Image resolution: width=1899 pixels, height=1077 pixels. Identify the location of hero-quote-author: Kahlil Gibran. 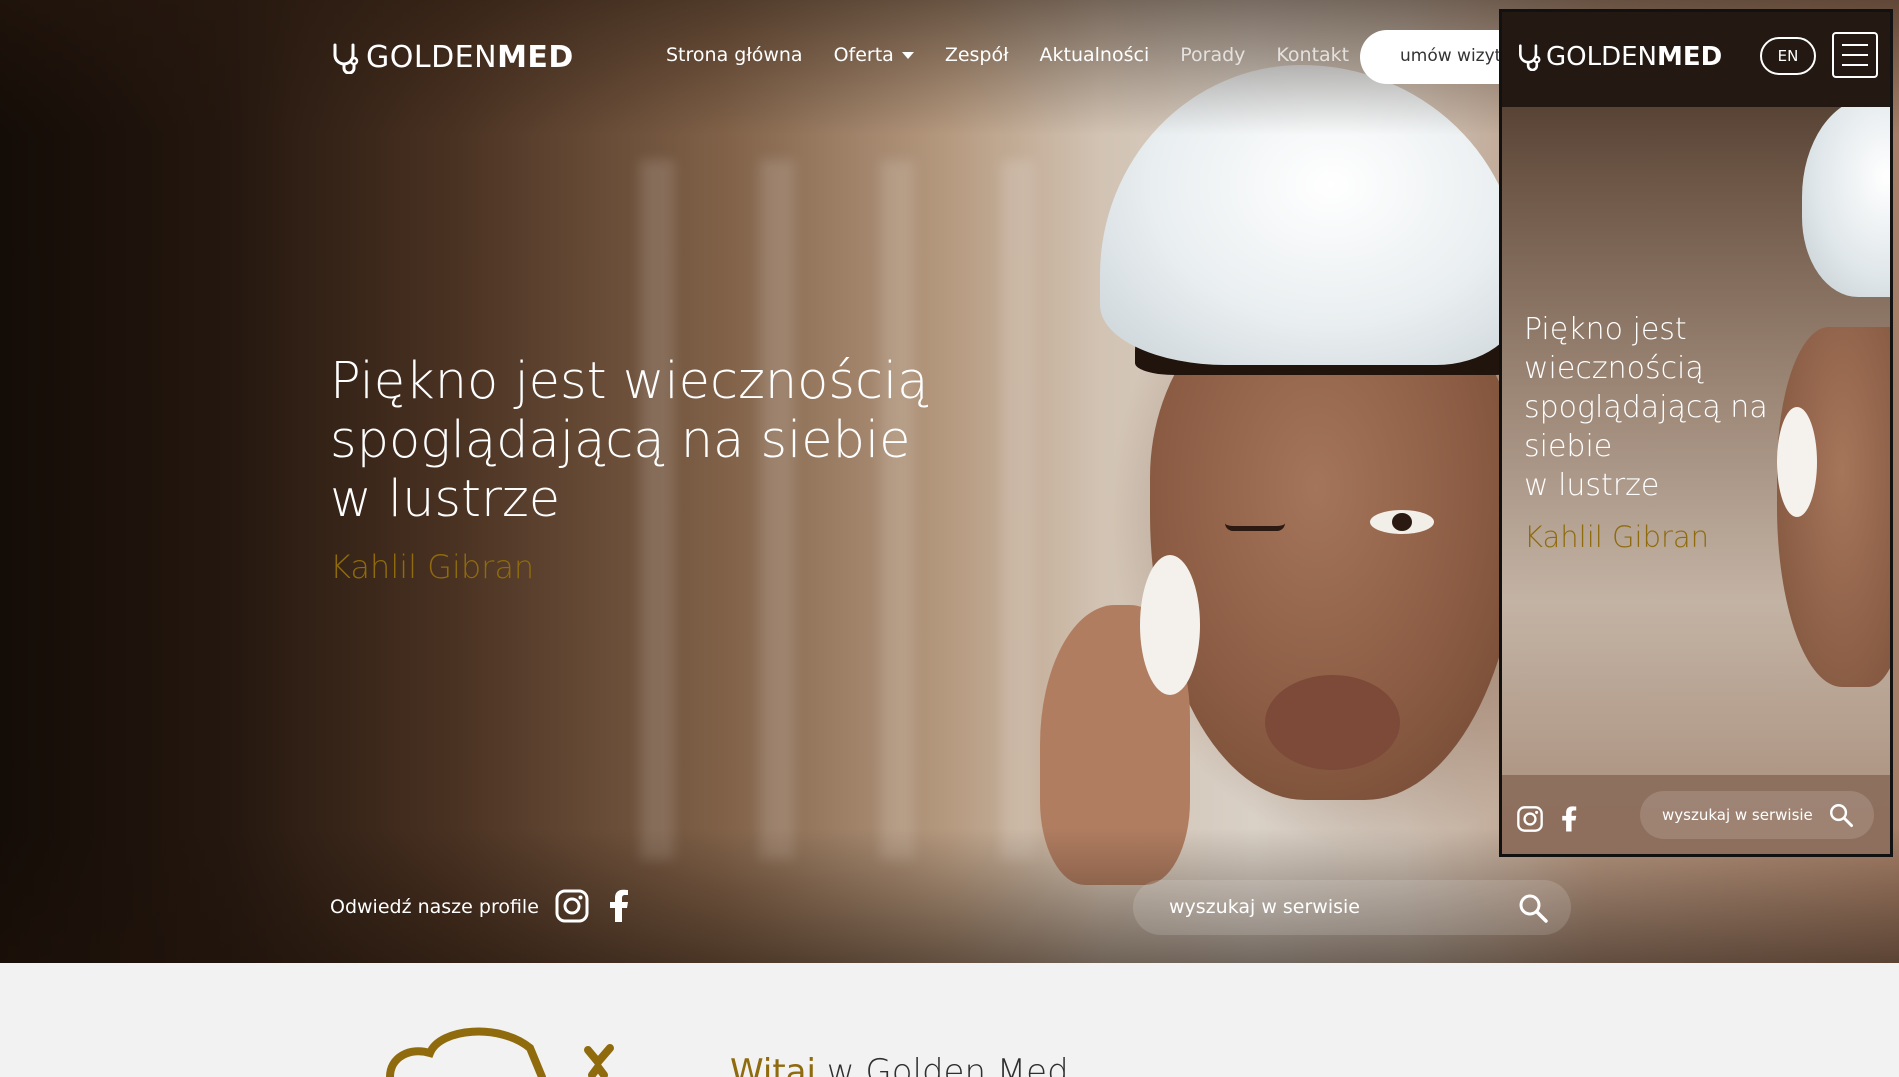
(432, 567).